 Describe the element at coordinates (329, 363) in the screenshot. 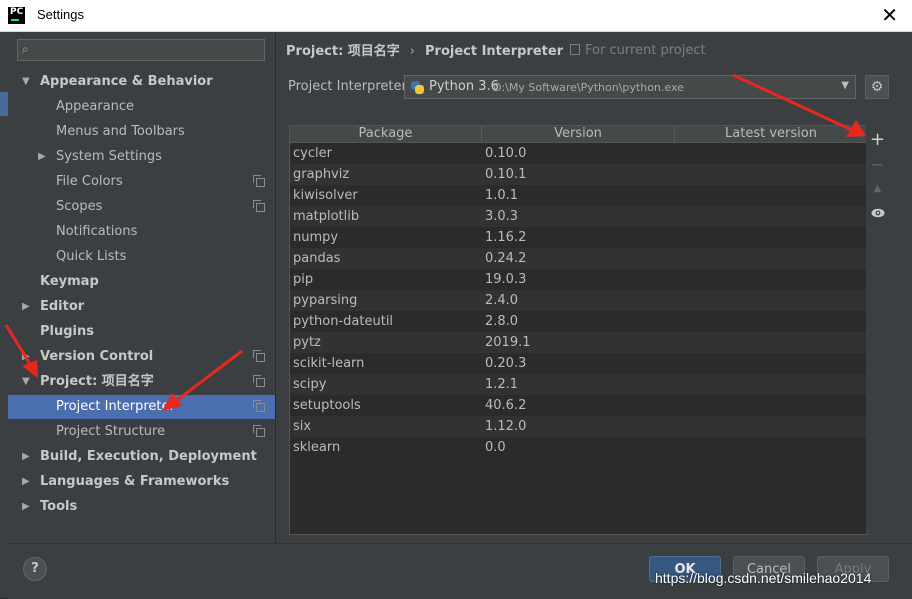

I see `package-name-cell: scikit-learn` at that location.